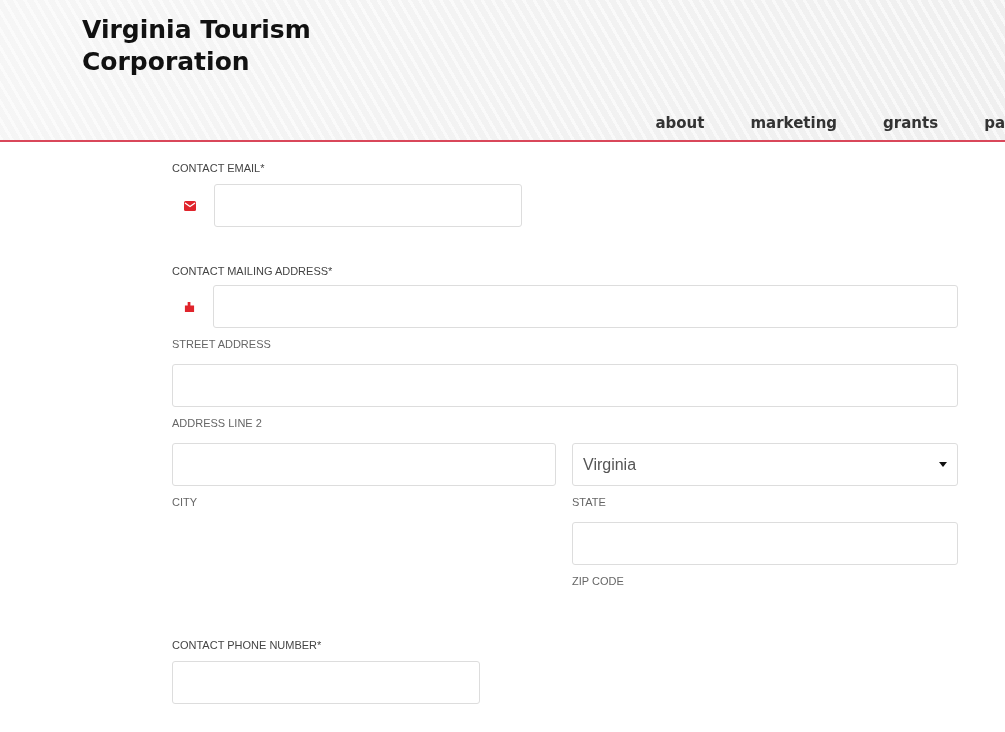  I want to click on street-address-field, so click(585, 306).